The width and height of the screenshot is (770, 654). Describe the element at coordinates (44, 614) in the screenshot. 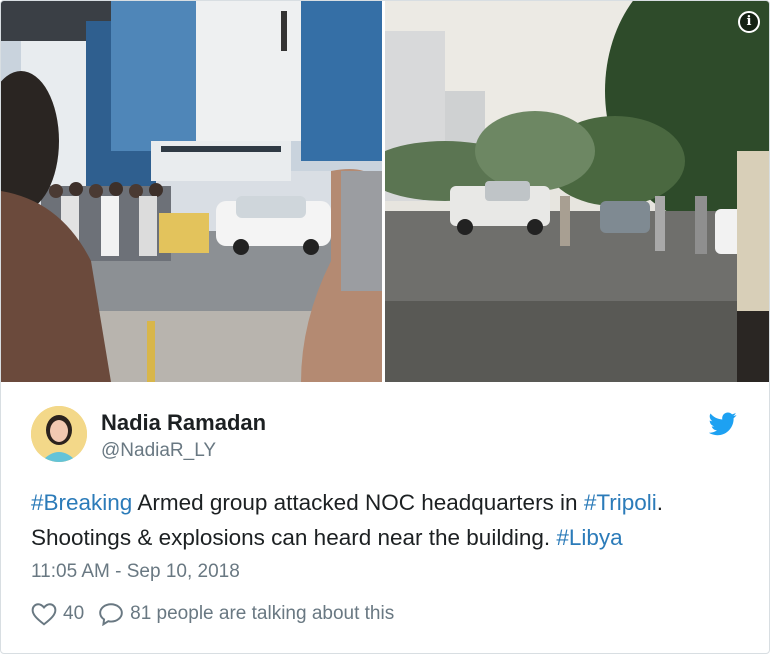

I see `heart-icon` at that location.